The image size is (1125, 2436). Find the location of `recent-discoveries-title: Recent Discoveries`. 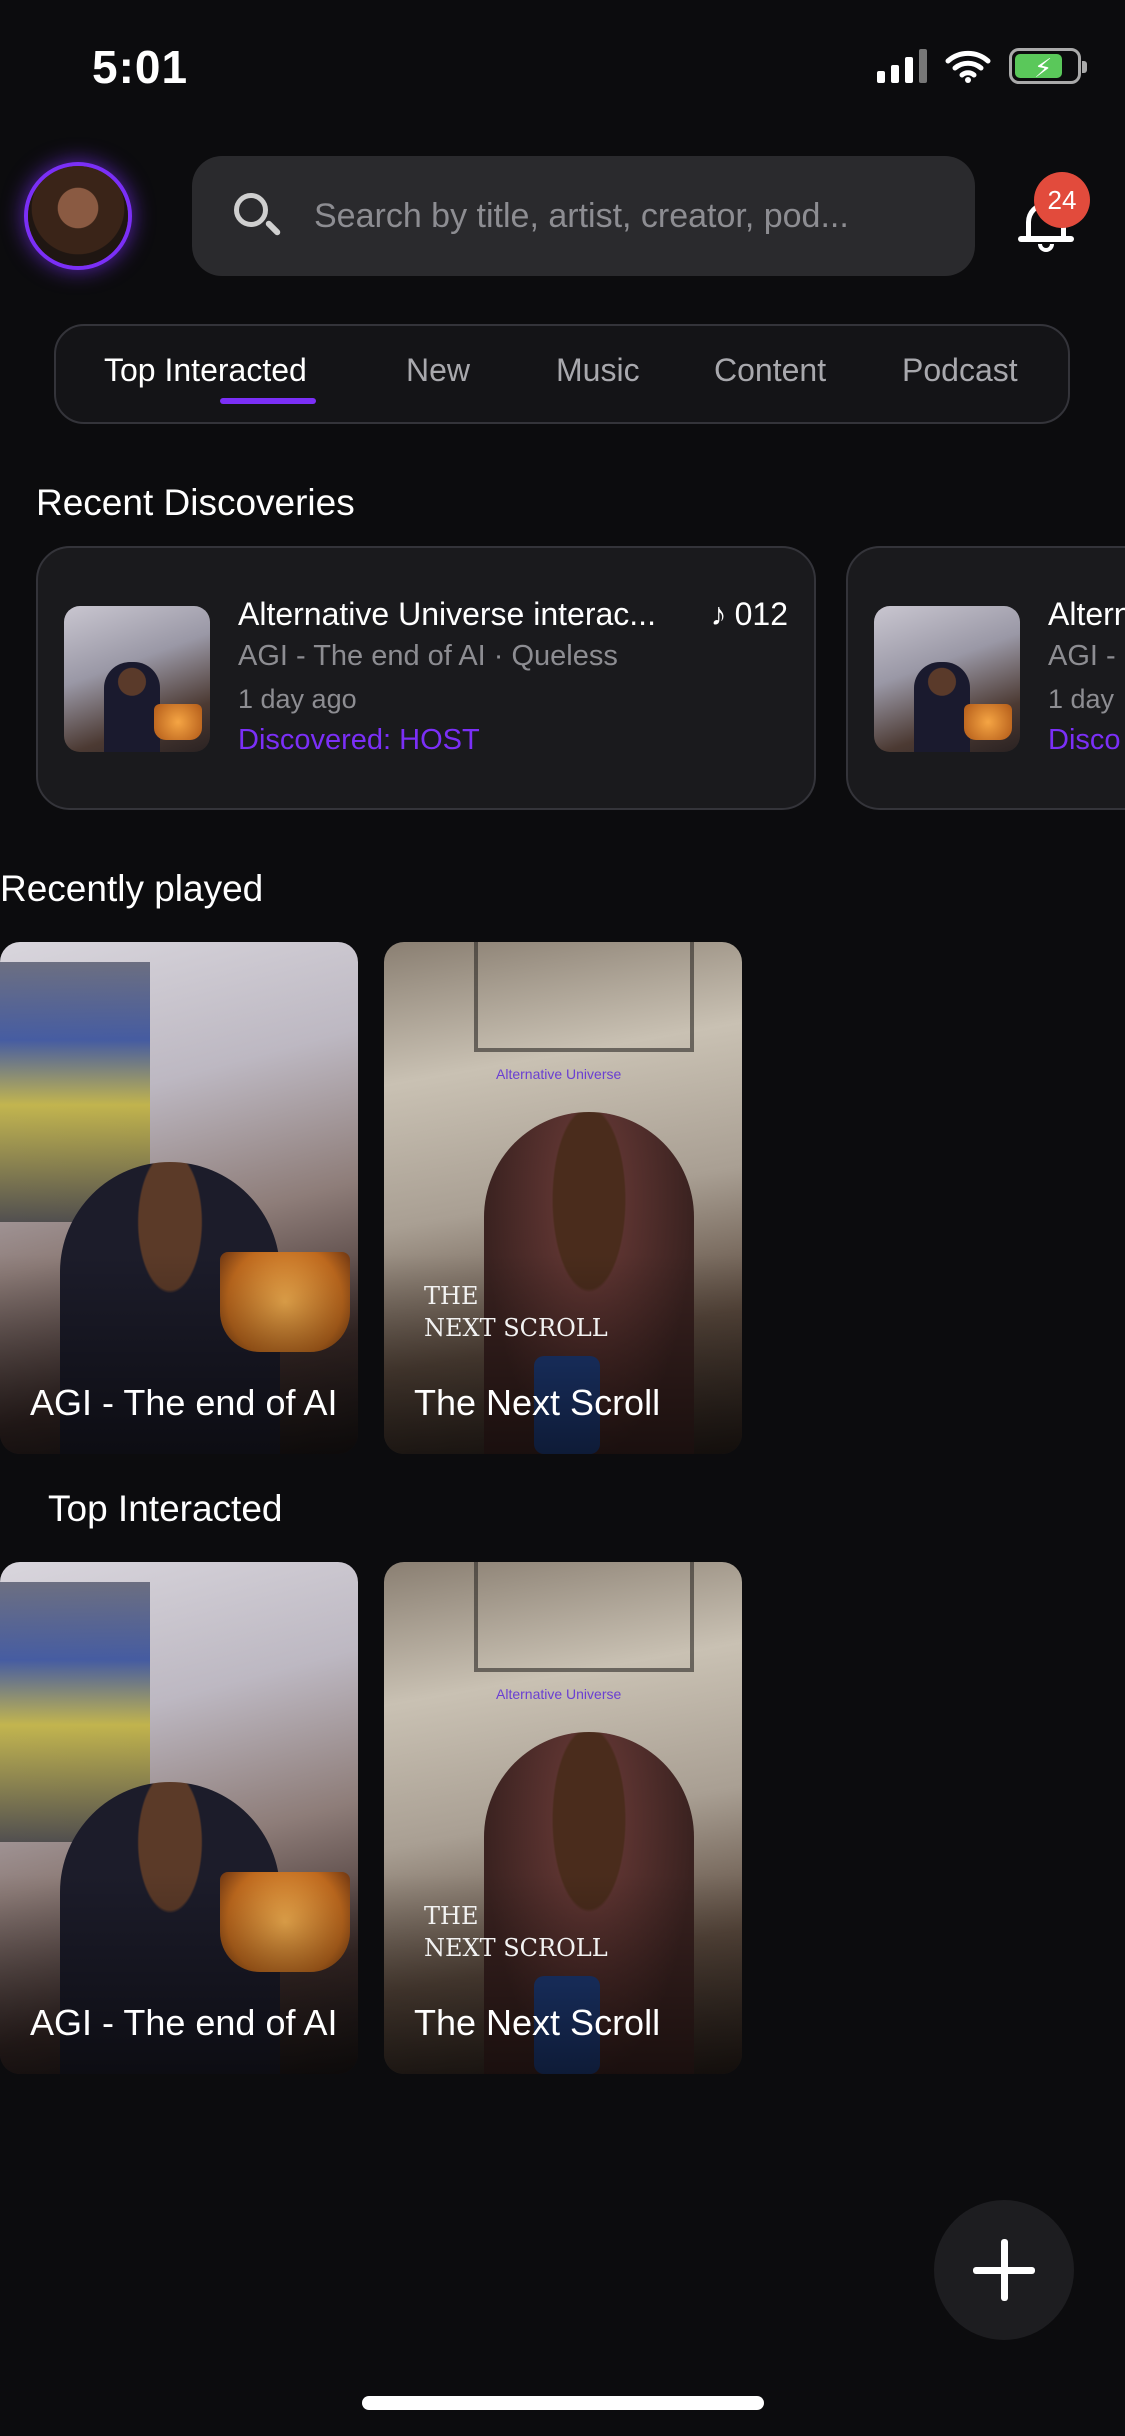

recent-discoveries-title: Recent Discoveries is located at coordinates (195, 502).